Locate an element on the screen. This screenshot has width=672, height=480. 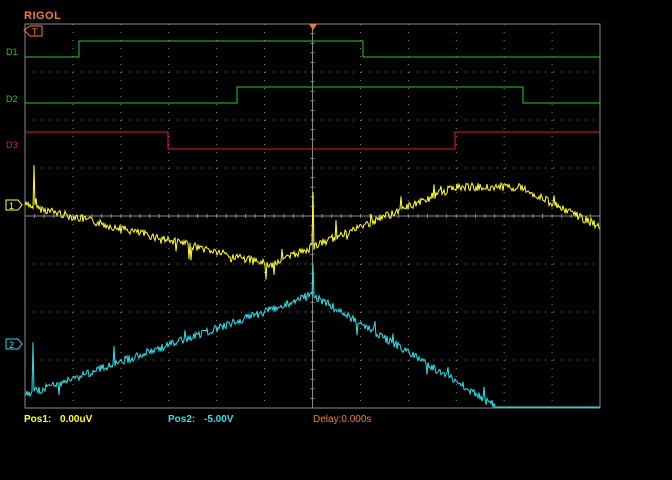
delay-readout: Delay:0.000s is located at coordinates (342, 419).